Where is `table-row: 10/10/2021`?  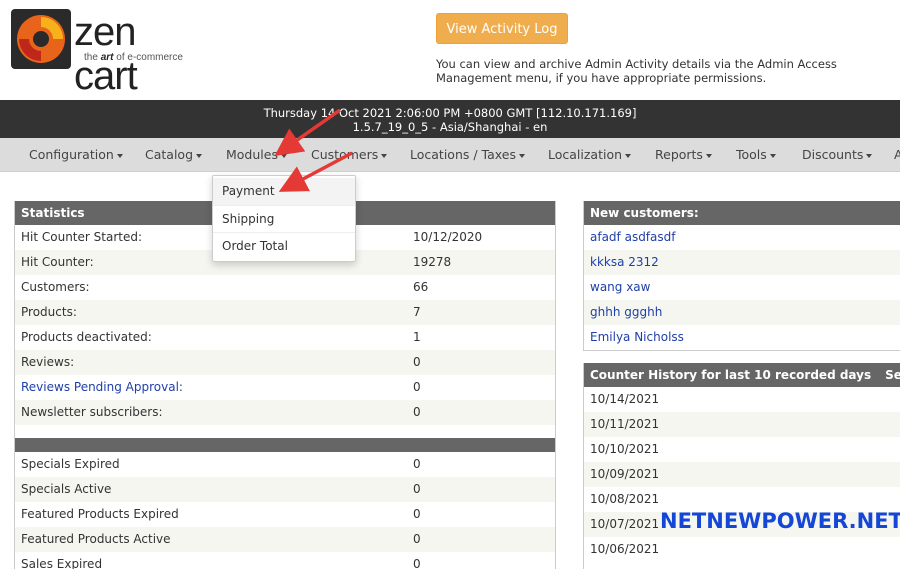 table-row: 10/10/2021 is located at coordinates (625, 449).